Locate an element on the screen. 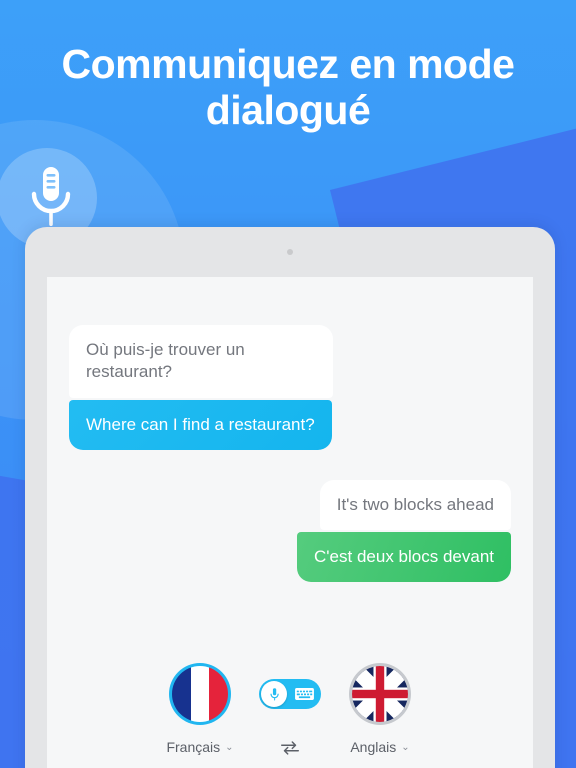 The width and height of the screenshot is (576, 768). swap-languages-button is located at coordinates (290, 747).